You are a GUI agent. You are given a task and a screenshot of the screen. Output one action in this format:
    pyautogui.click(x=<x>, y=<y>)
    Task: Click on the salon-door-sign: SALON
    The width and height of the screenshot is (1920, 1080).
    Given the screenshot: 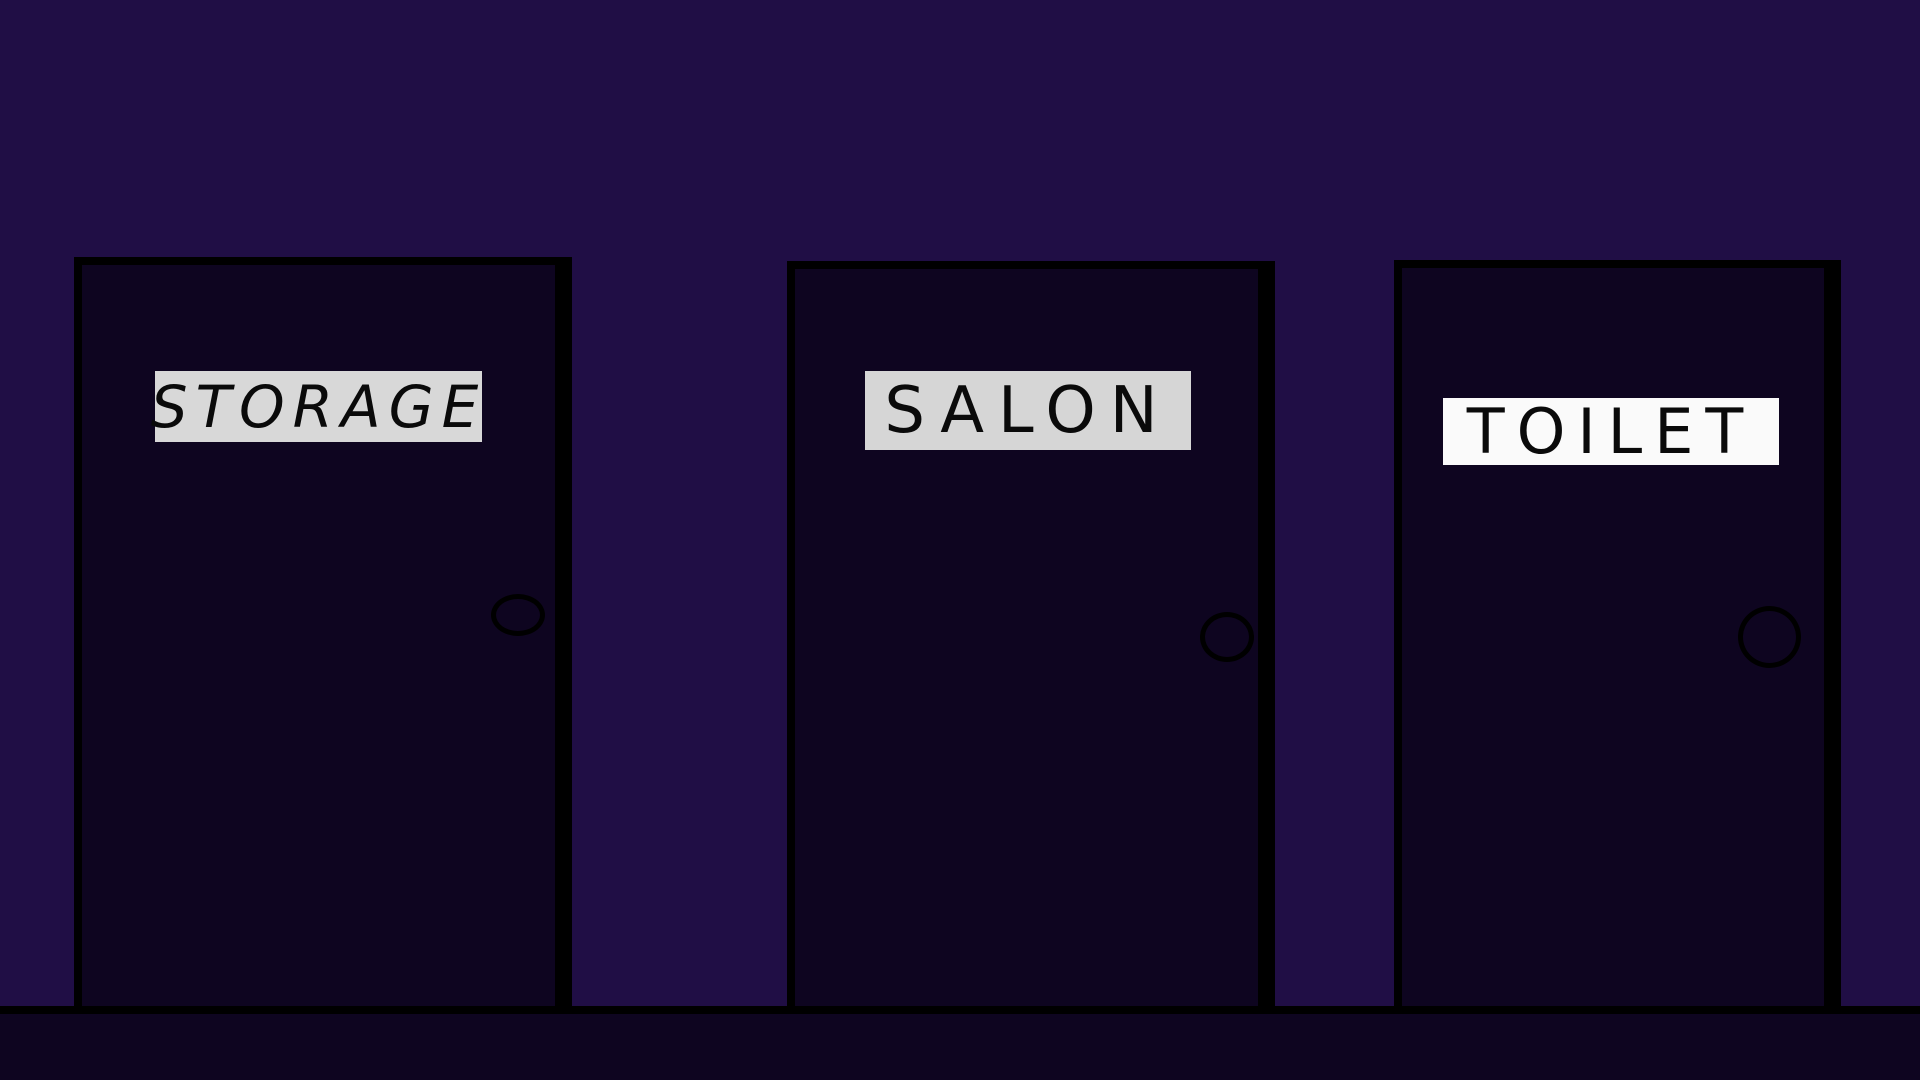 What is the action you would take?
    pyautogui.click(x=1028, y=410)
    